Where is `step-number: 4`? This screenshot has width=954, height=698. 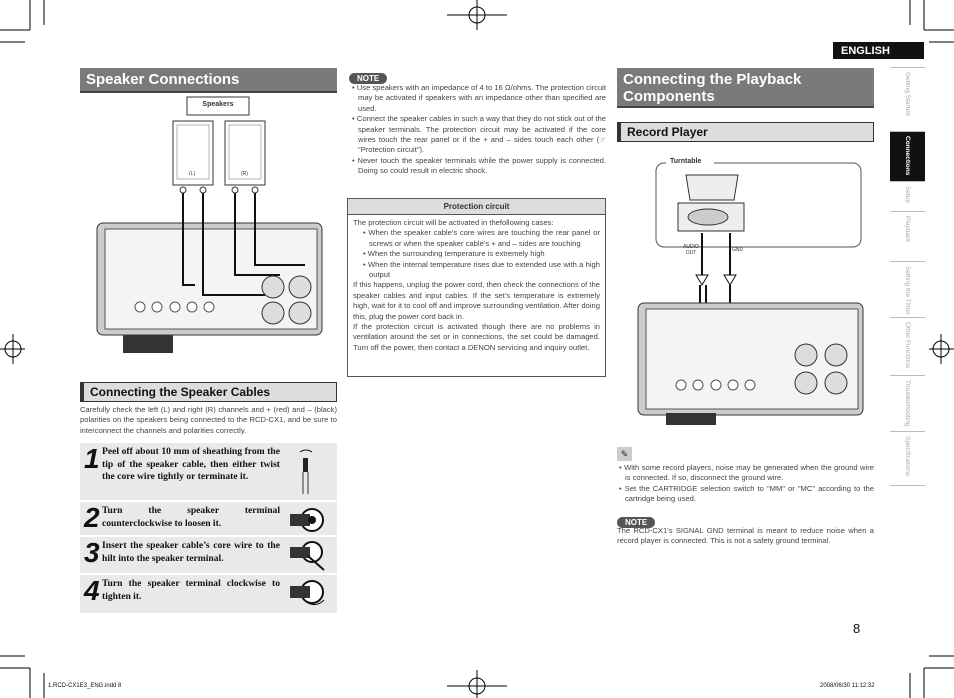 step-number: 4 is located at coordinates (92, 590).